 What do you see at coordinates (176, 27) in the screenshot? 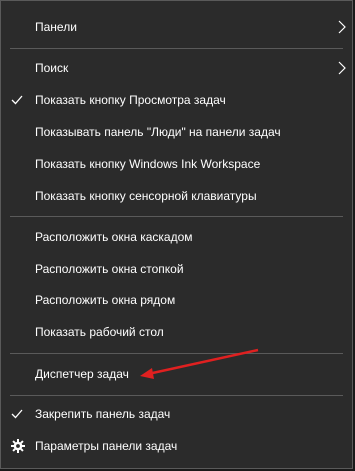
I see `menu-item-panels: Панели` at bounding box center [176, 27].